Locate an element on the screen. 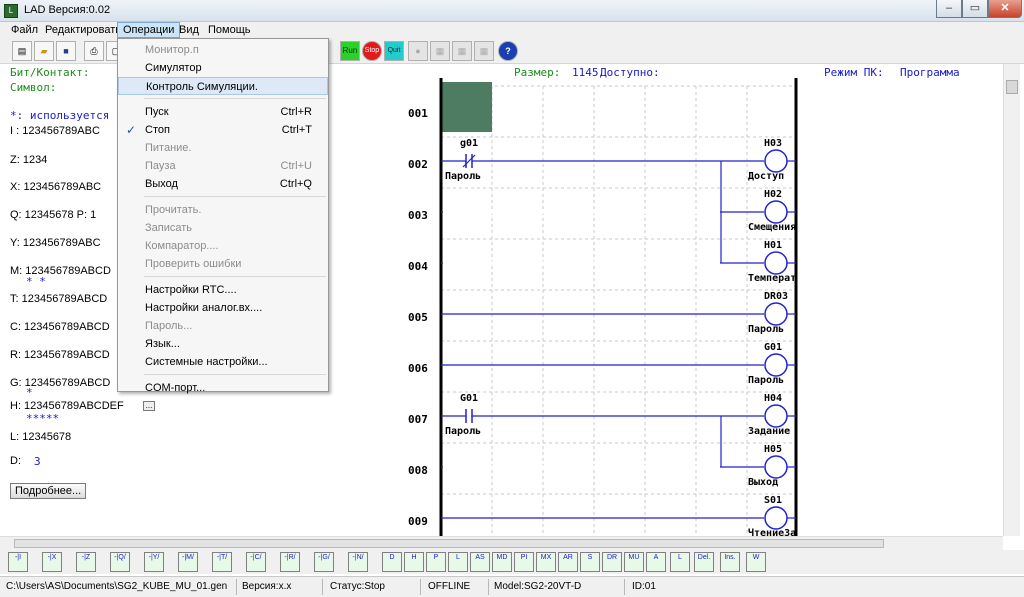 This screenshot has width=1024, height=597. title-bar: L LAD Версия:0.02 – ▭ ✕ is located at coordinates (512, 11).